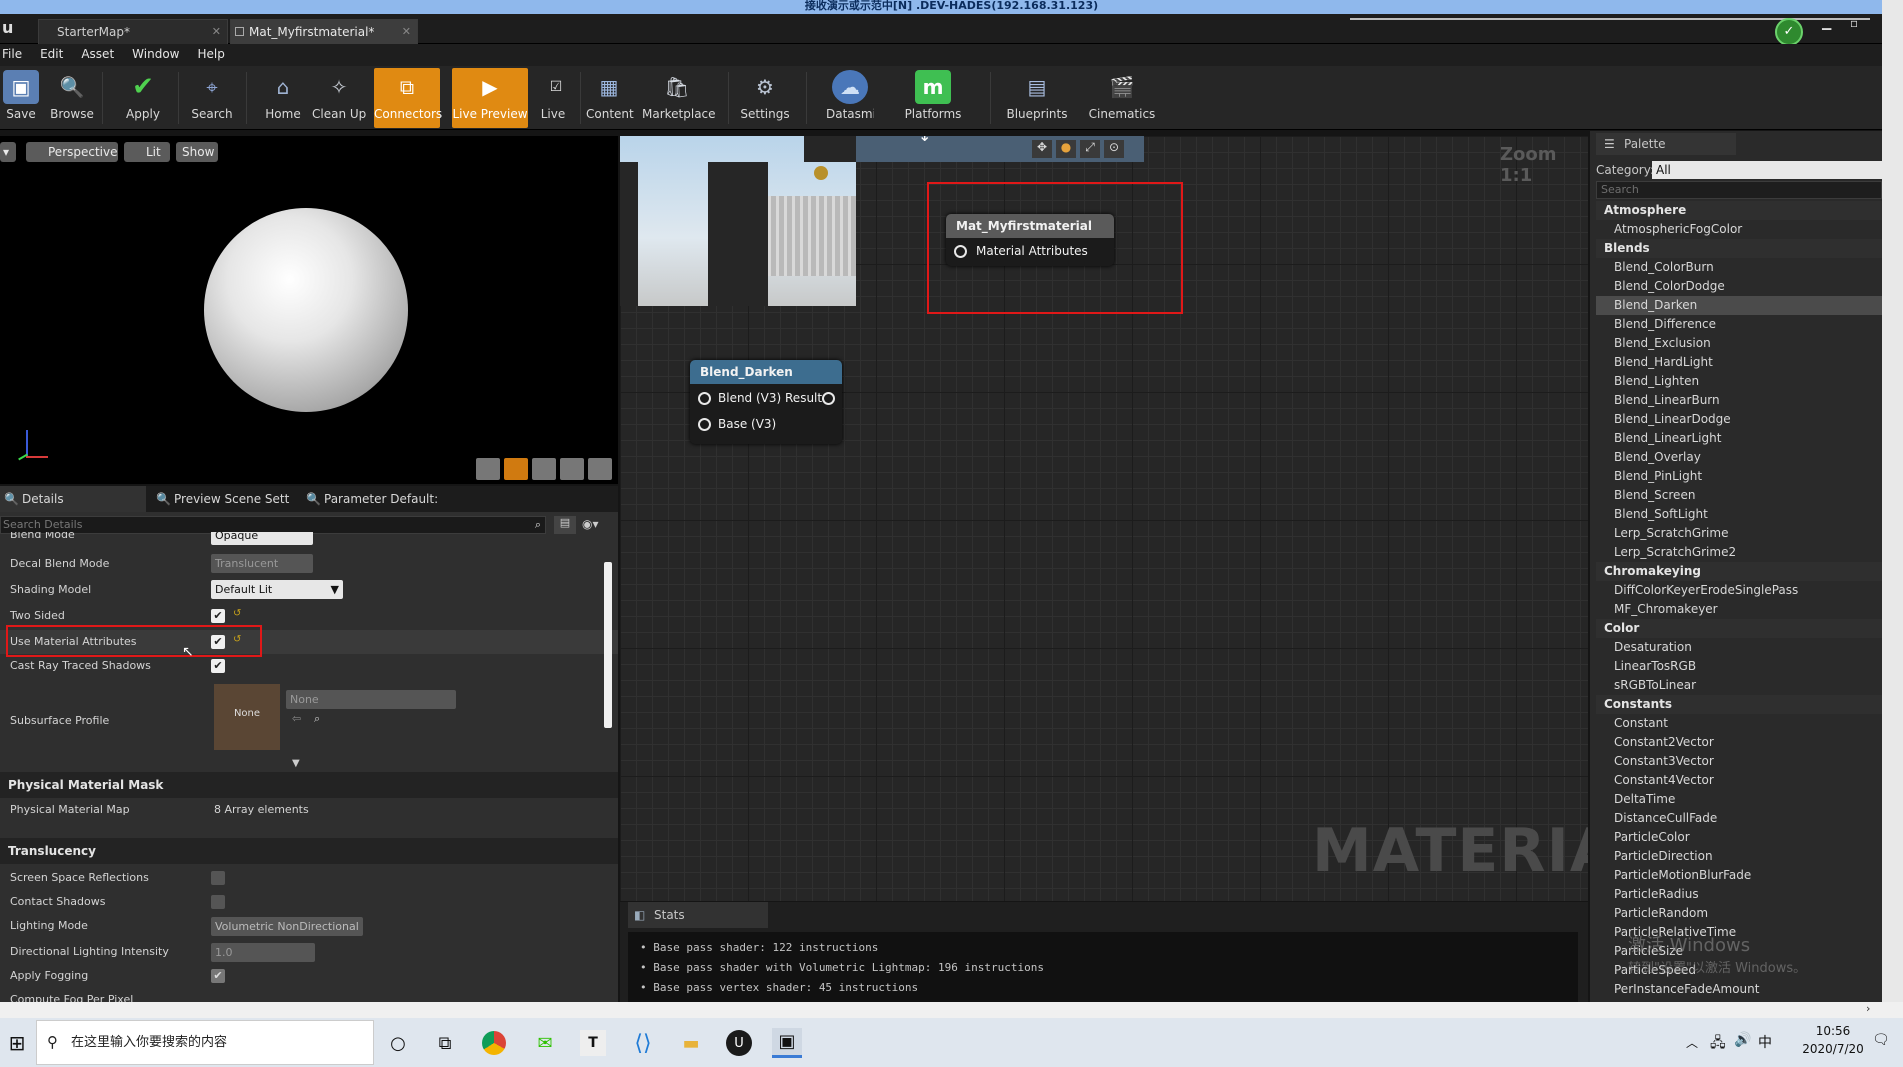 The image size is (1903, 1067). What do you see at coordinates (1739, 343) in the screenshot?
I see `palette-item: Blend_Exclusion` at bounding box center [1739, 343].